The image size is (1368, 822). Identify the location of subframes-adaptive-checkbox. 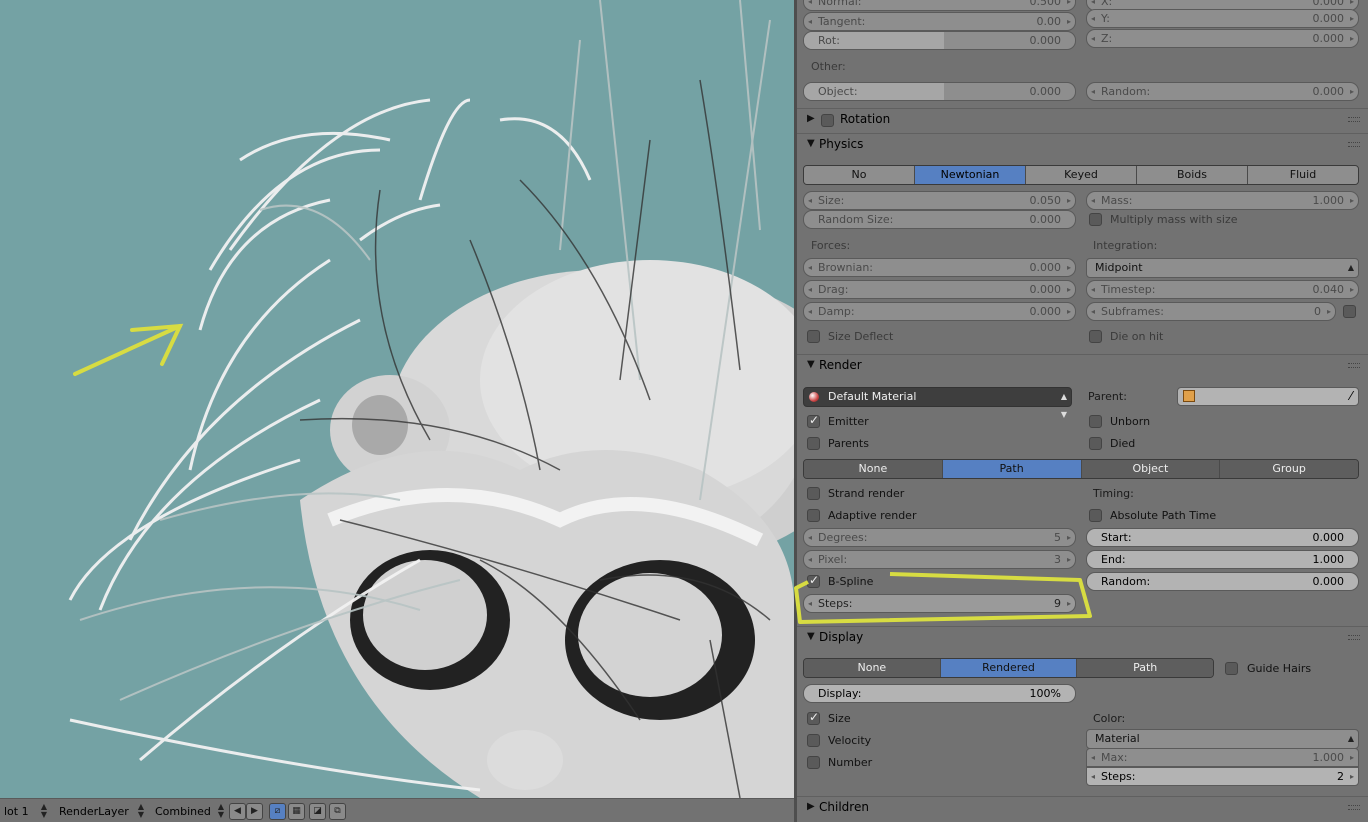
(1349, 311).